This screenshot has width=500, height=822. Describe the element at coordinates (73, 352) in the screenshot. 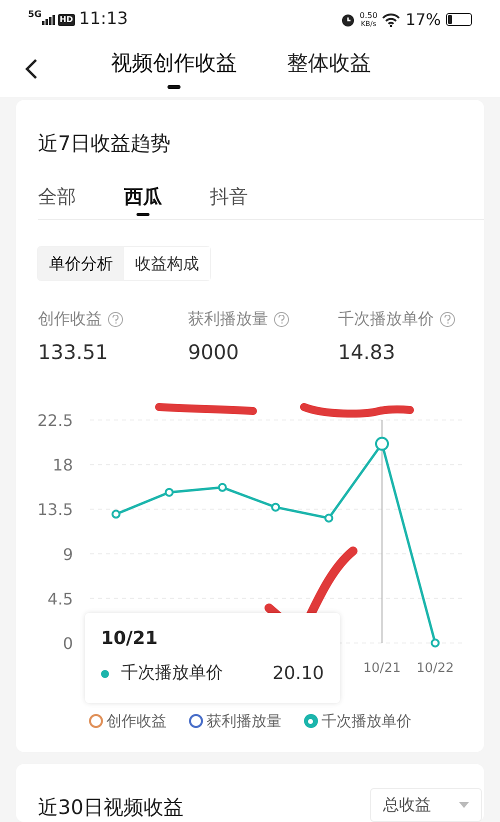

I see `metric-value: 133.51` at that location.